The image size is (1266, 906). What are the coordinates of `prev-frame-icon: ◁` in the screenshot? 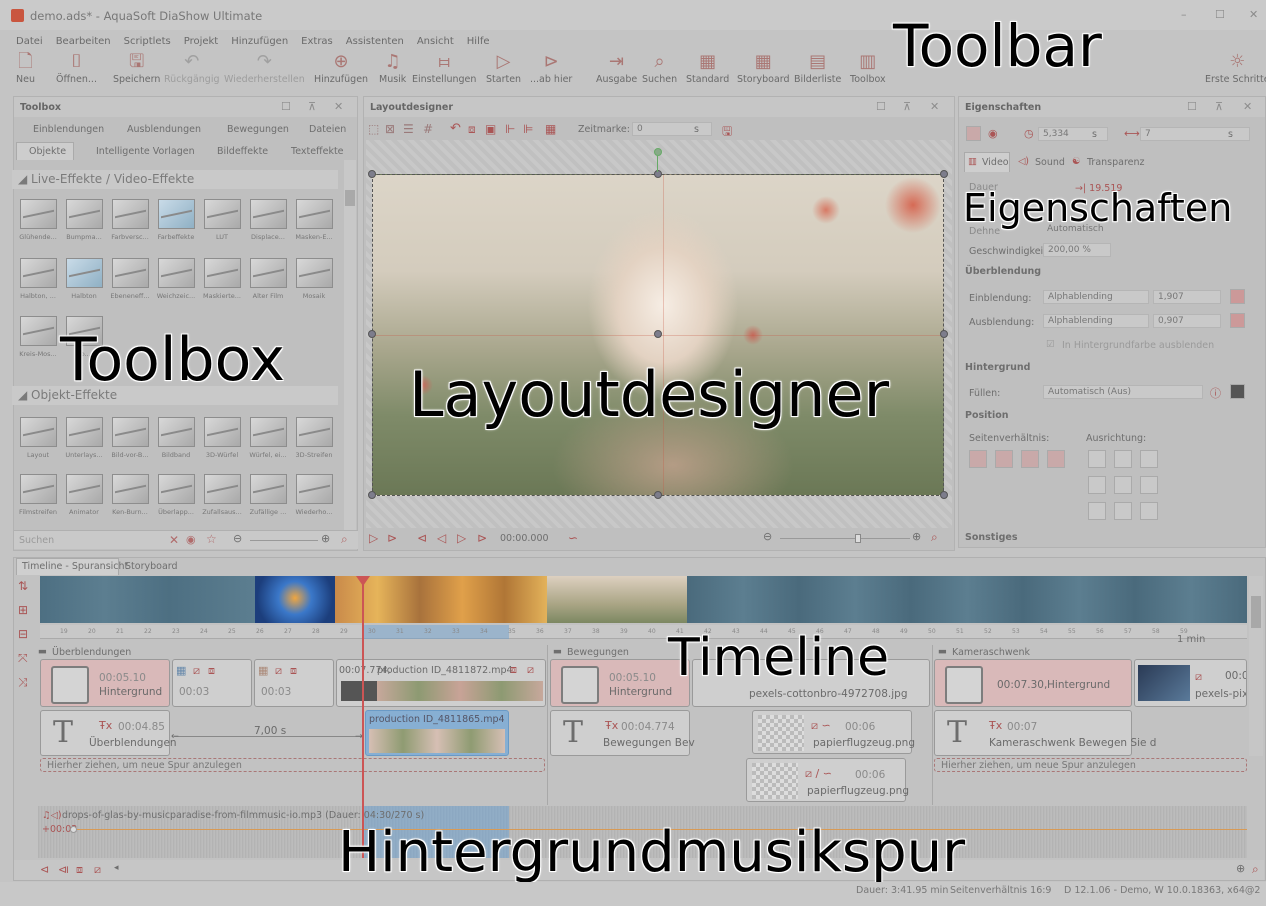 It's located at (441, 538).